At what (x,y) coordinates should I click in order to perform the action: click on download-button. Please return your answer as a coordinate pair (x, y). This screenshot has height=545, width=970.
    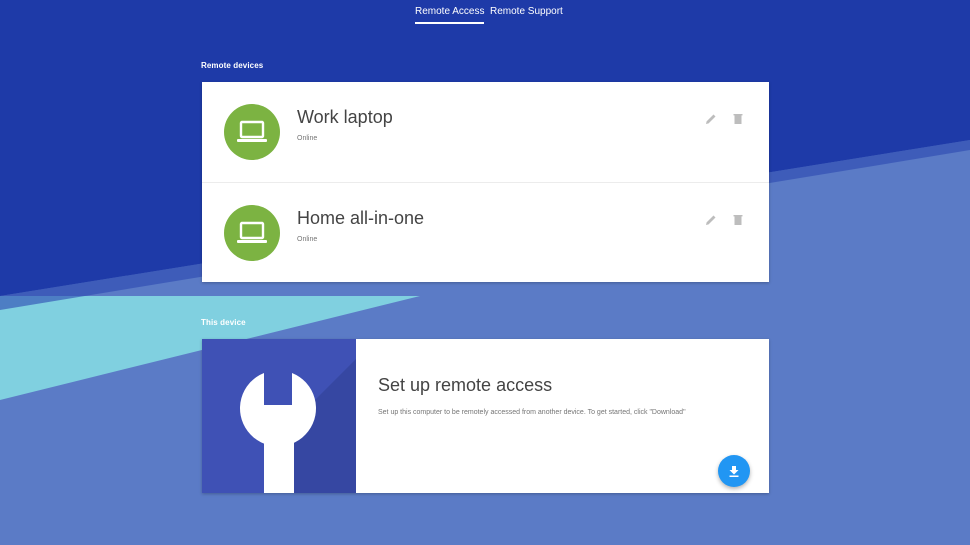
    Looking at the image, I should click on (734, 471).